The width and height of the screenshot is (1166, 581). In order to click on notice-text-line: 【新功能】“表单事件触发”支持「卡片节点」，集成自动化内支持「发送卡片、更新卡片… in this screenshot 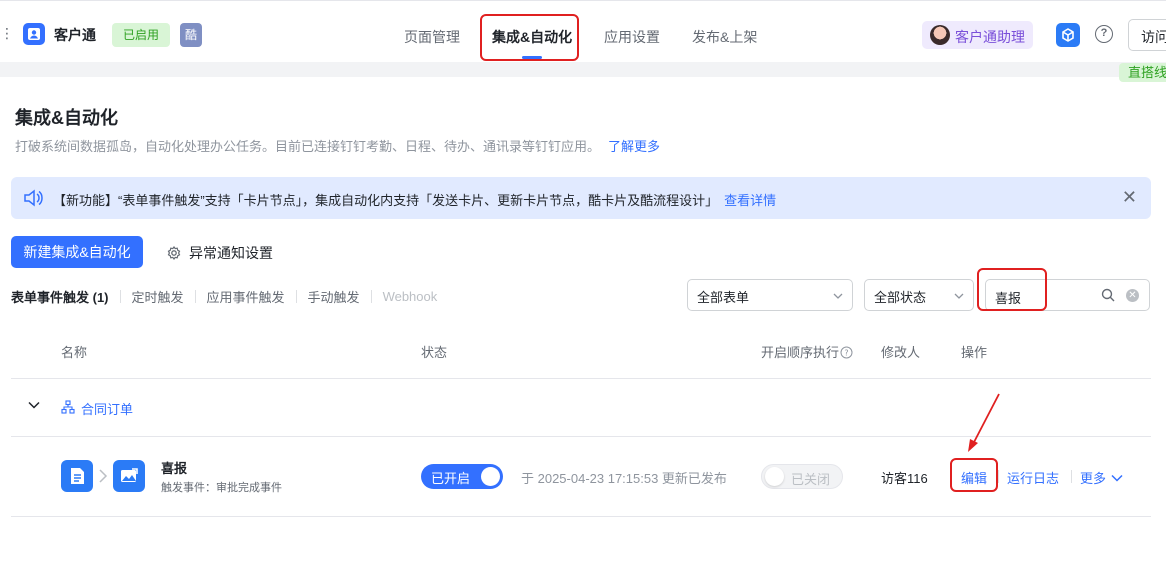, I will do `click(414, 199)`.